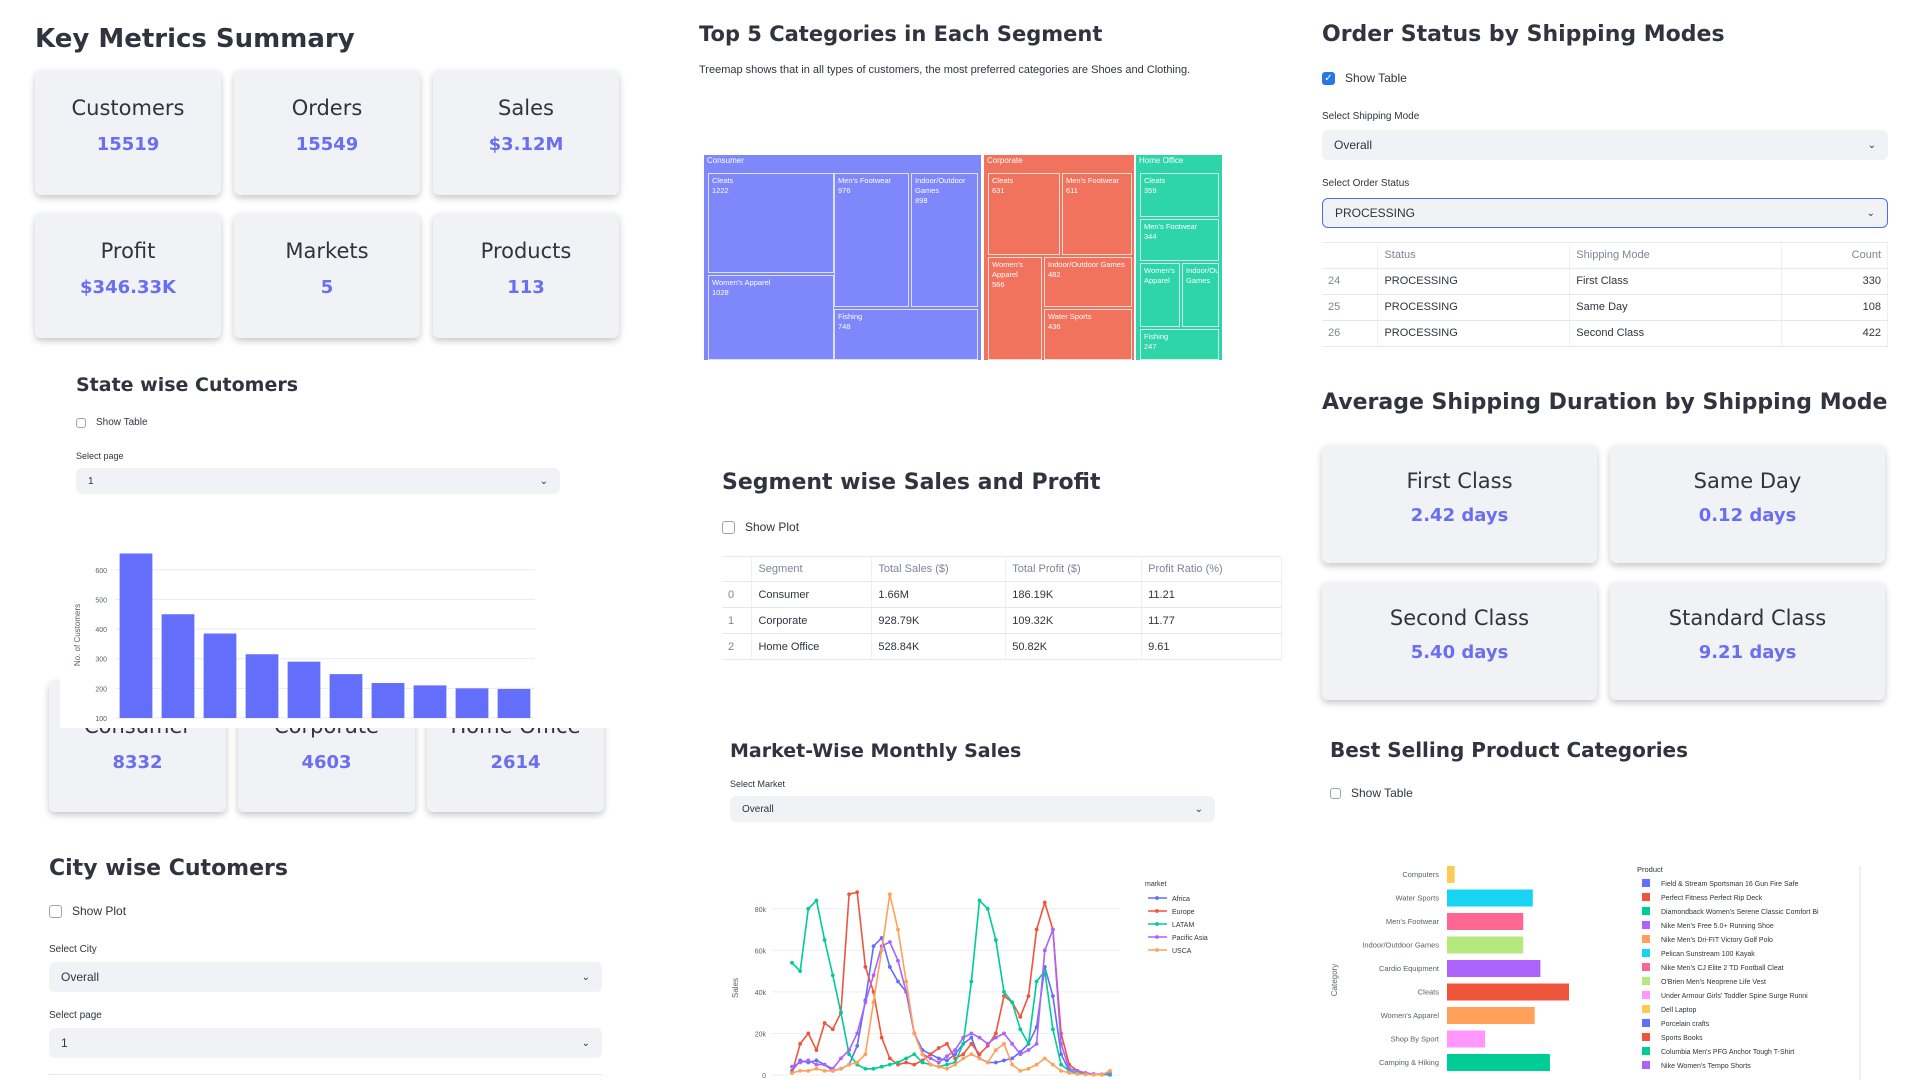 Image resolution: width=1920 pixels, height=1080 pixels. What do you see at coordinates (1834, 256) in the screenshot?
I see `column-header: Count` at bounding box center [1834, 256].